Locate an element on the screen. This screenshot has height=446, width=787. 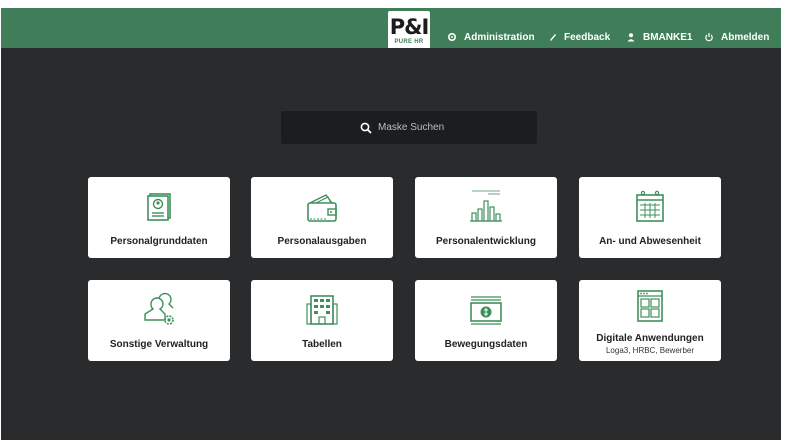
tile-tabellen: Tabellen is located at coordinates (322, 320).